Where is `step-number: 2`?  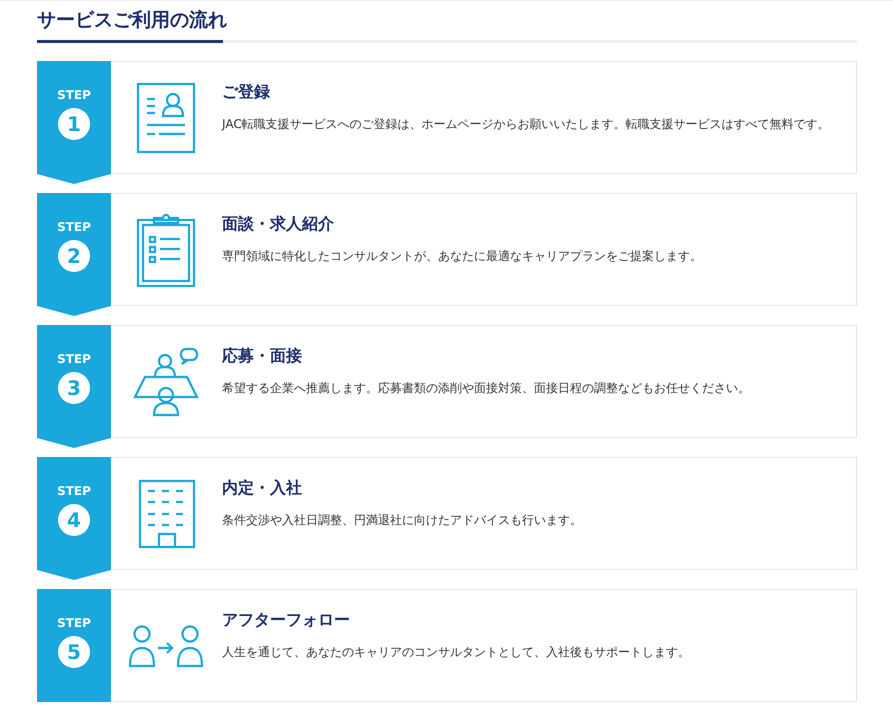 step-number: 2 is located at coordinates (74, 256).